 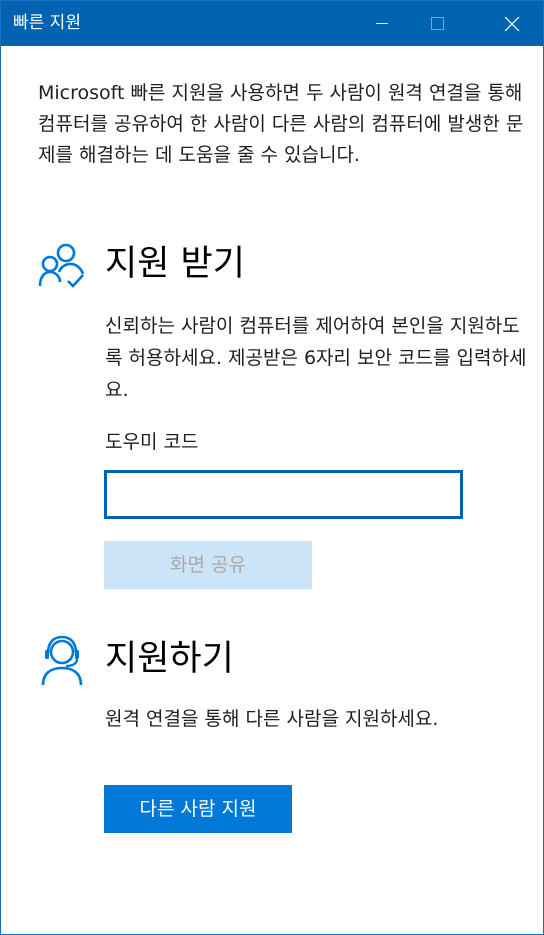 I want to click on people-check-icon, so click(x=61, y=265).